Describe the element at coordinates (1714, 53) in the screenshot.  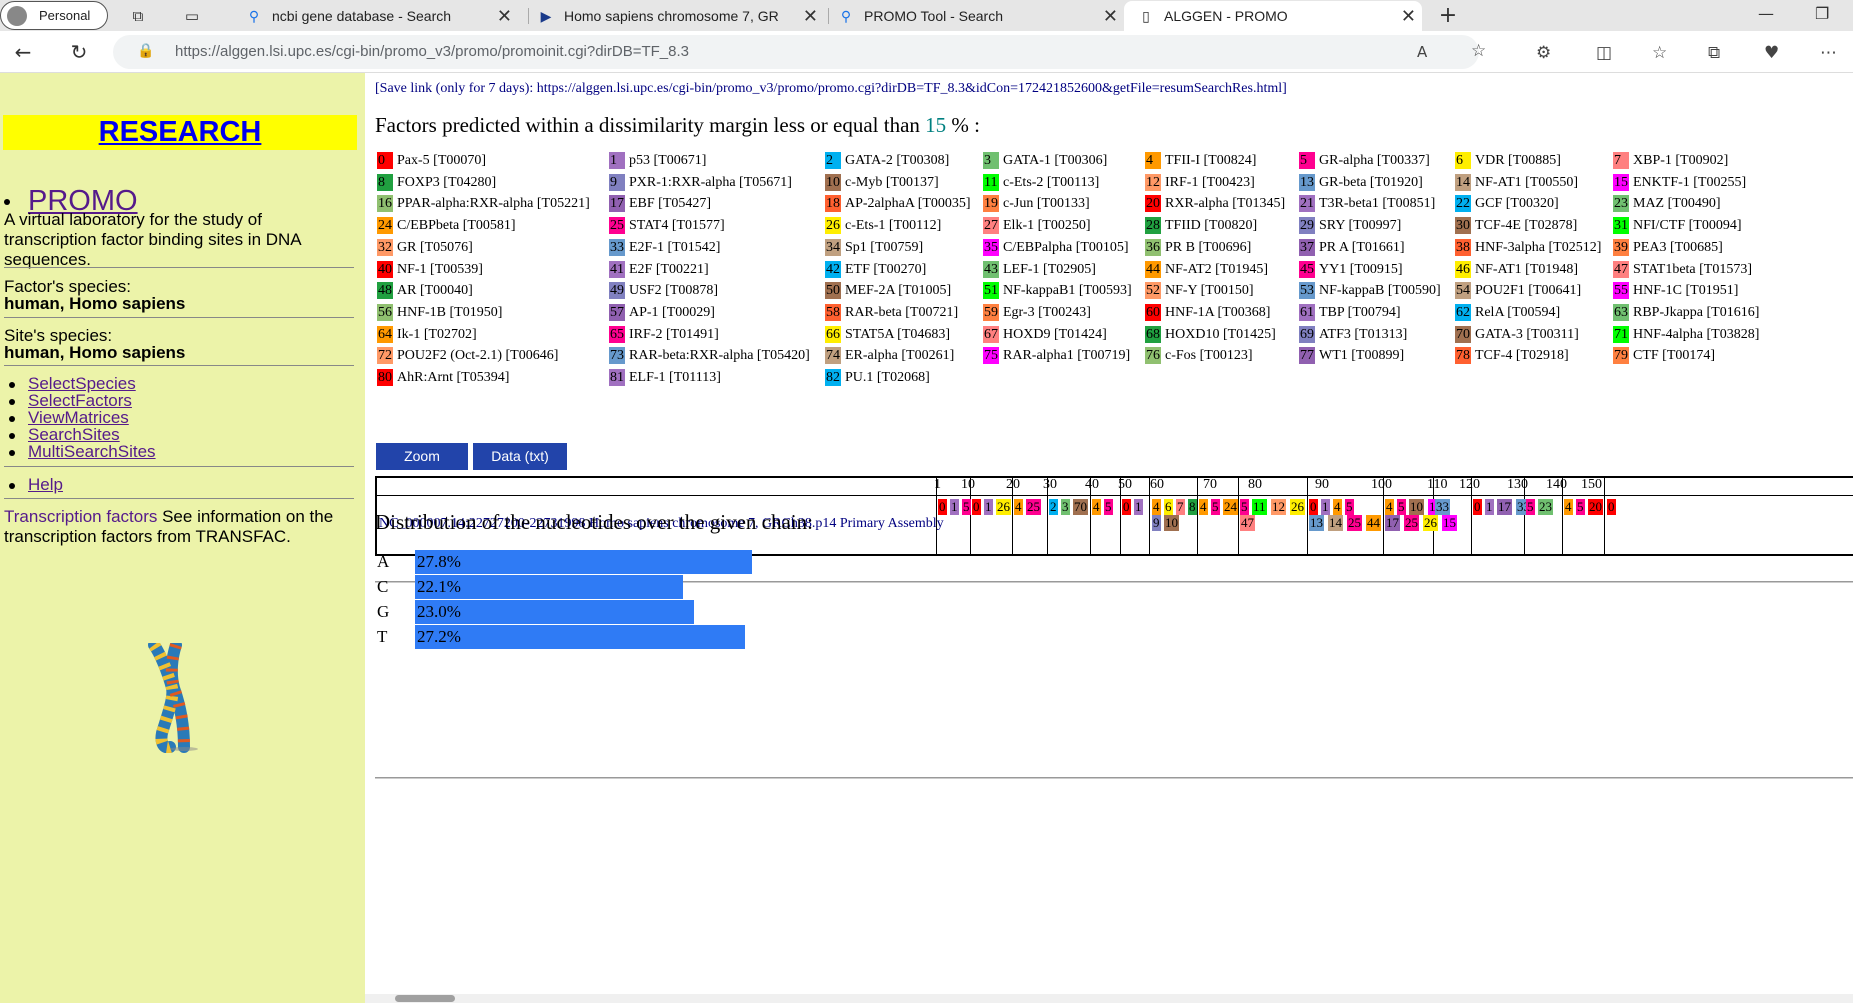
I see `collections-icon: ⧉` at that location.